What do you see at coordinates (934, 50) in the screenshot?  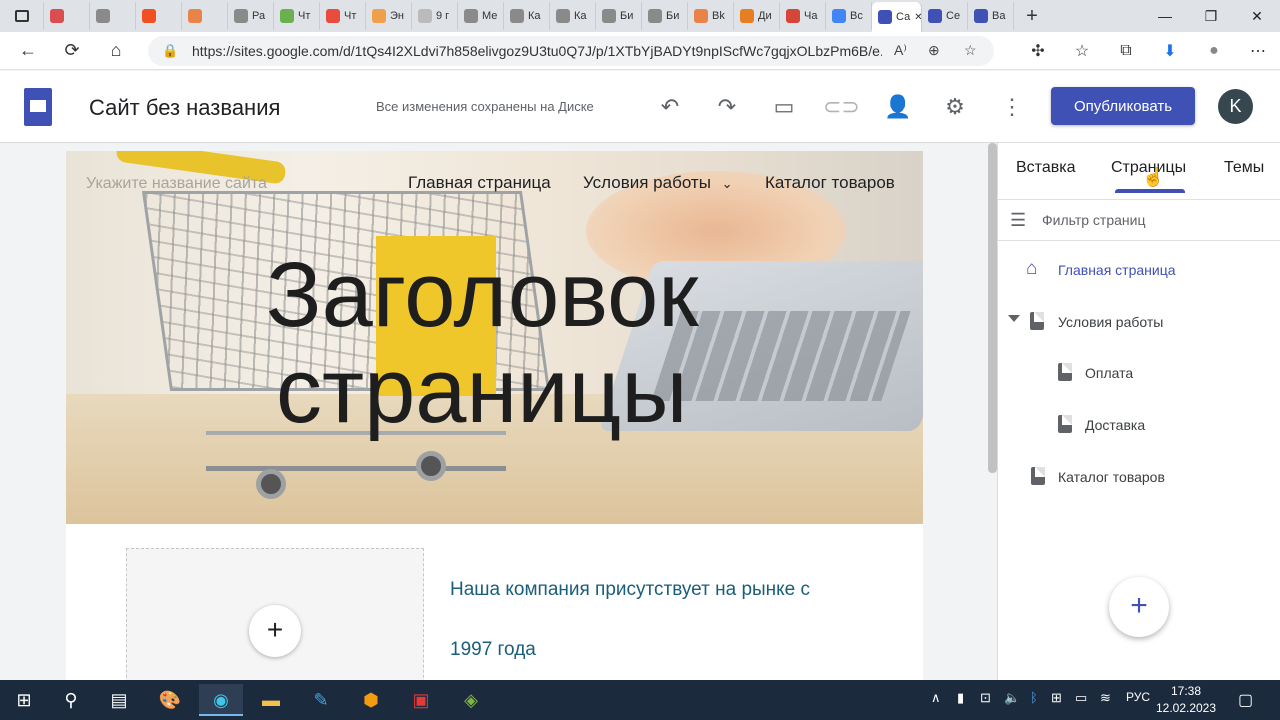 I see `zoom-icon: ⊕` at bounding box center [934, 50].